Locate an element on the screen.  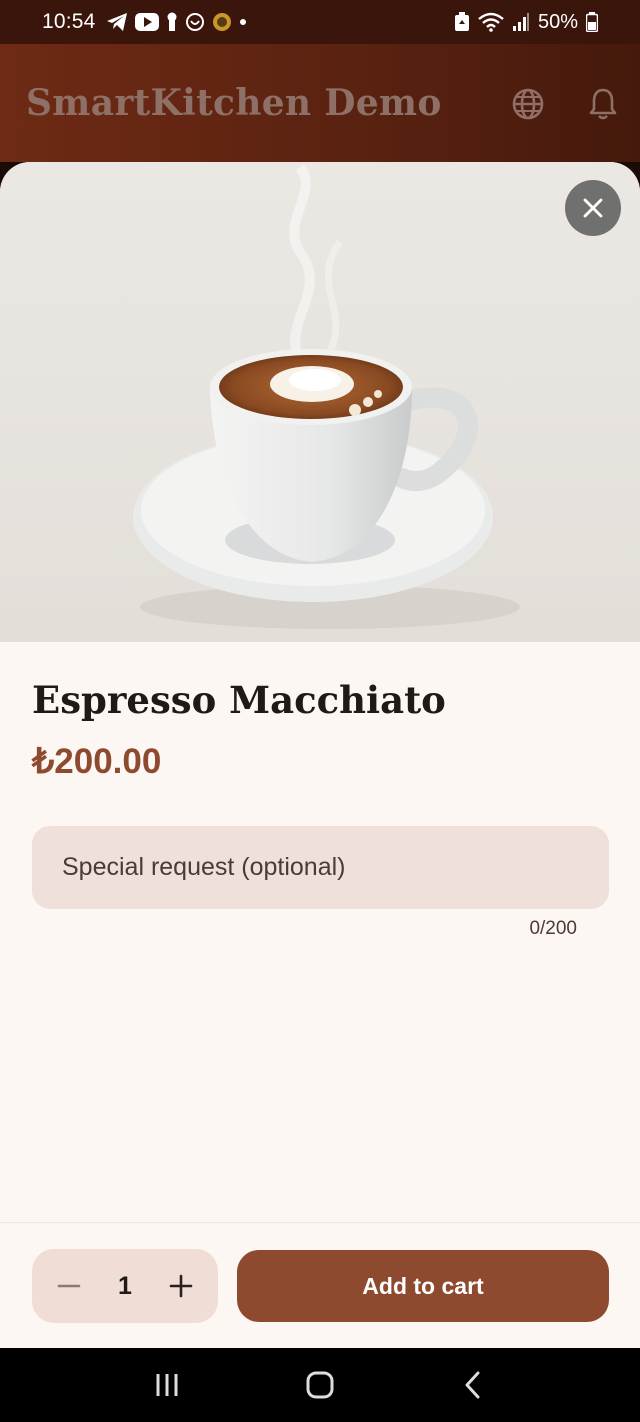
recents-button is located at coordinates (167, 1385).